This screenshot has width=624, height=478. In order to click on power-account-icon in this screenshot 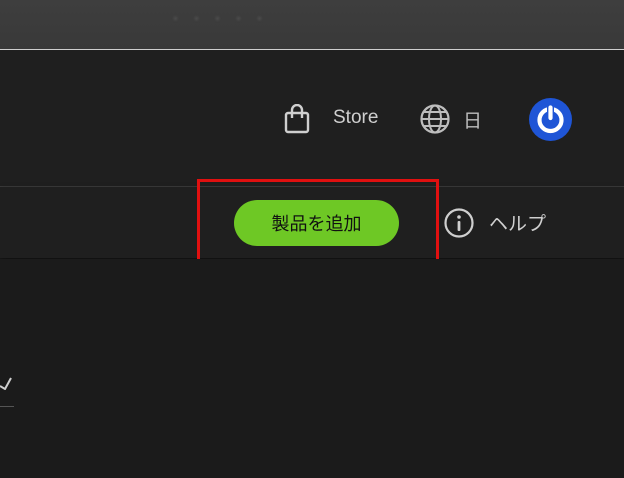, I will do `click(550, 119)`.